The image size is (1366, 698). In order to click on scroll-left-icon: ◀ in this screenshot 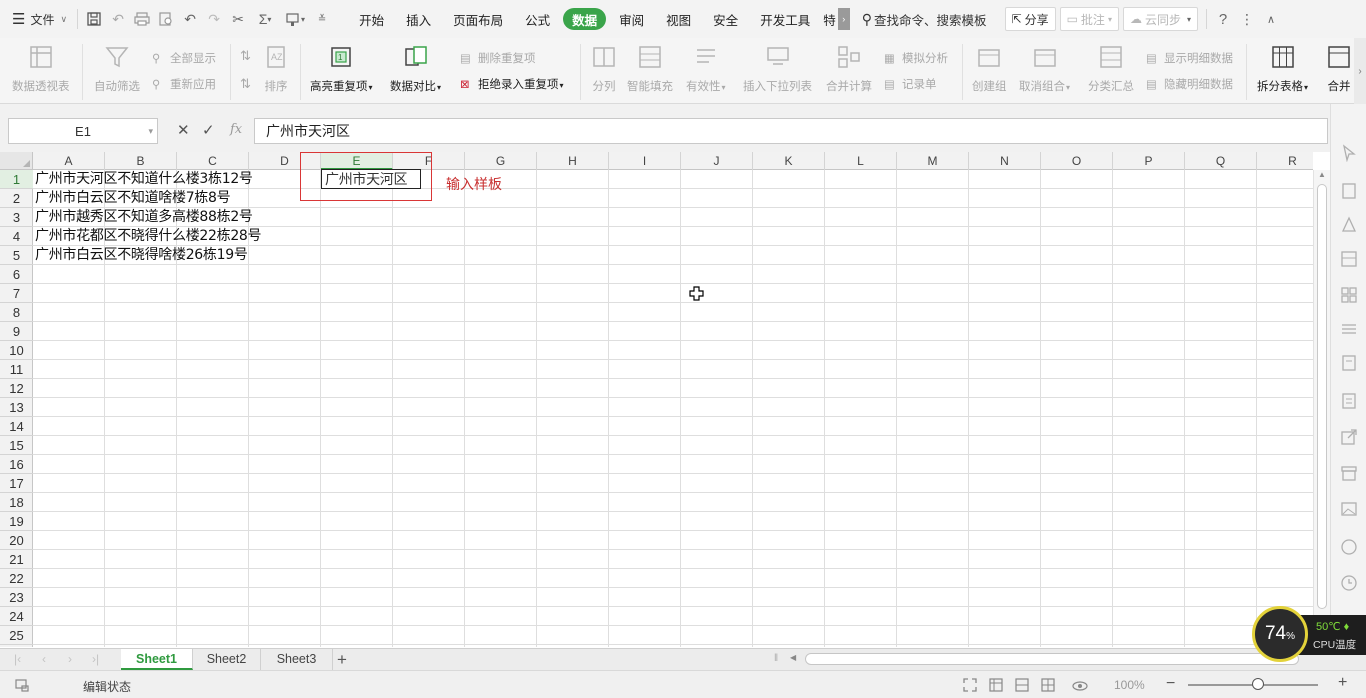, I will do `click(793, 657)`.